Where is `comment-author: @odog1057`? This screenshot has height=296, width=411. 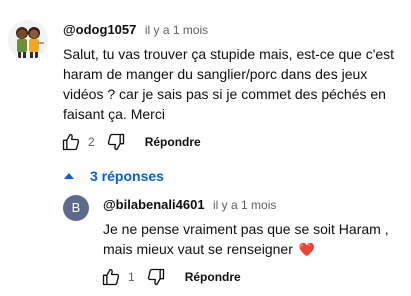
comment-author: @odog1057 is located at coordinates (99, 29).